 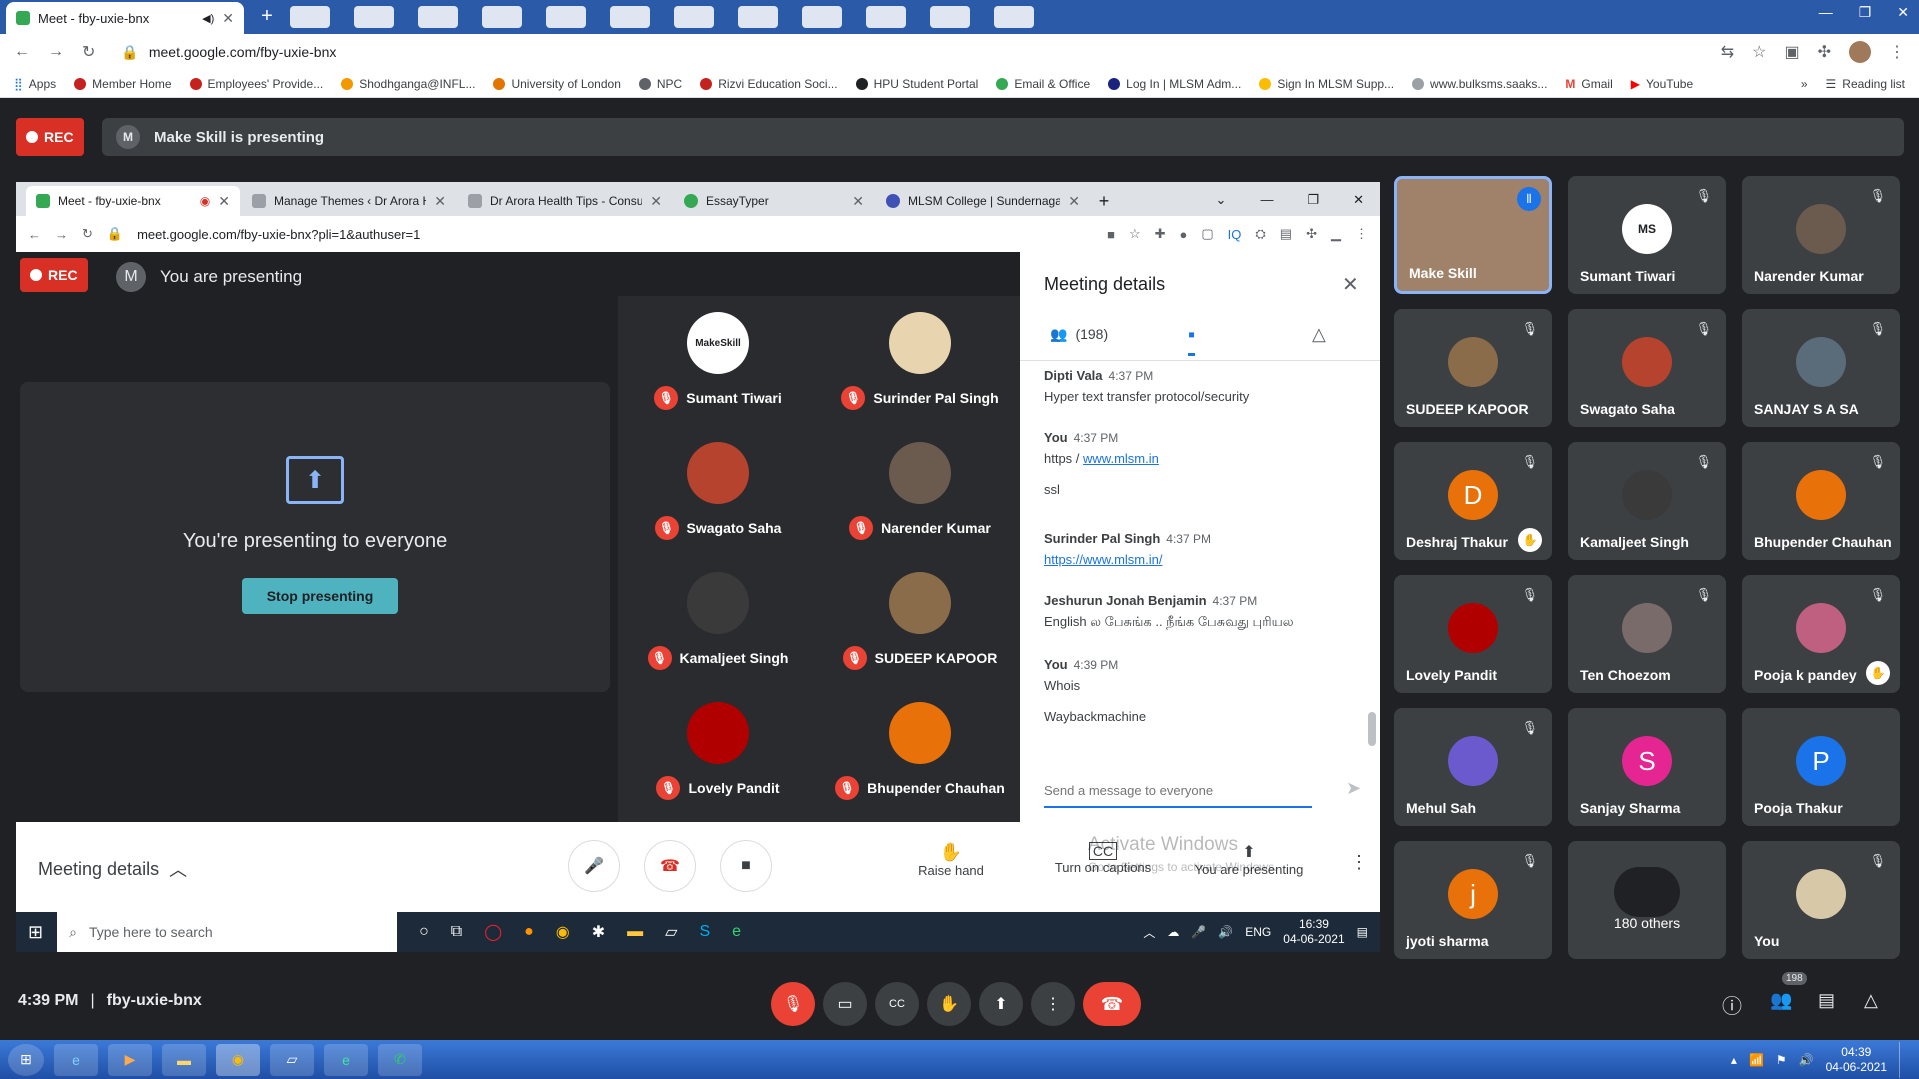 What do you see at coordinates (671, 932) in the screenshot?
I see `app-icon: ▱` at bounding box center [671, 932].